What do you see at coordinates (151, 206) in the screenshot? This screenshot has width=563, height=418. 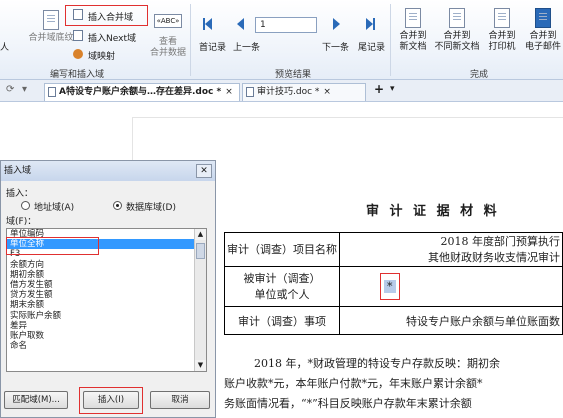 I see `database-field-radio-label: 数据库域(D)` at bounding box center [151, 206].